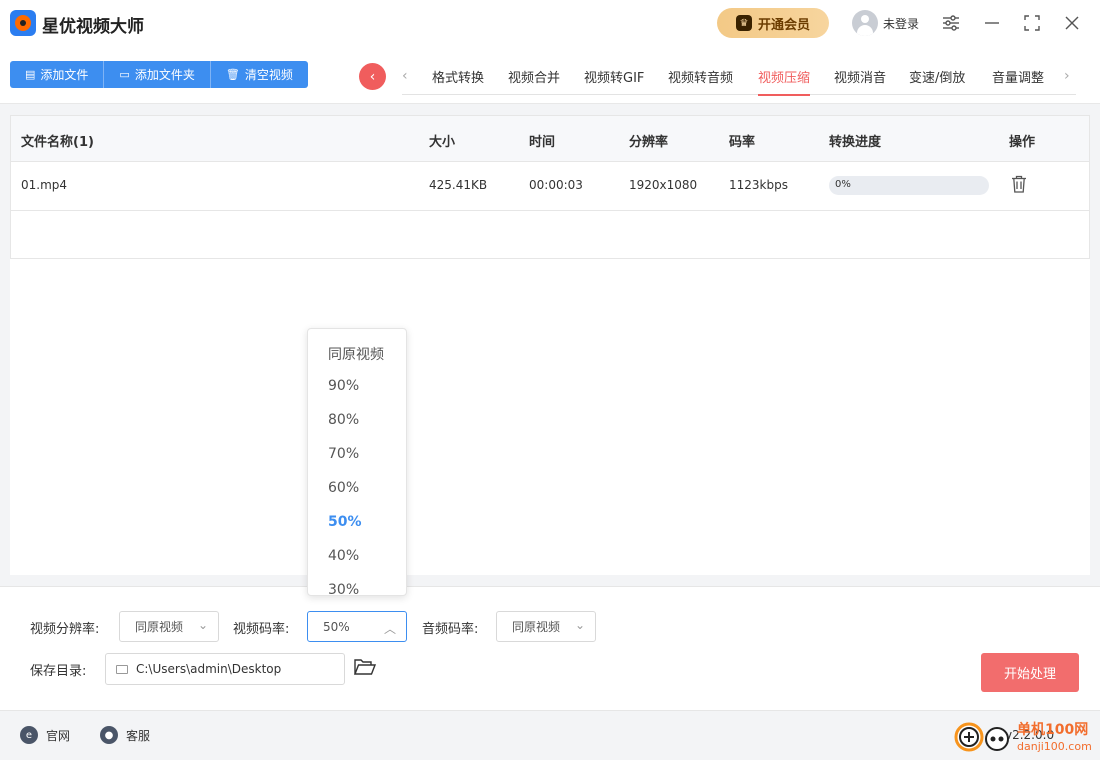 Image resolution: width=1100 pixels, height=760 pixels. What do you see at coordinates (268, 75) in the screenshot?
I see `clear-videos-label: 清空视频` at bounding box center [268, 75].